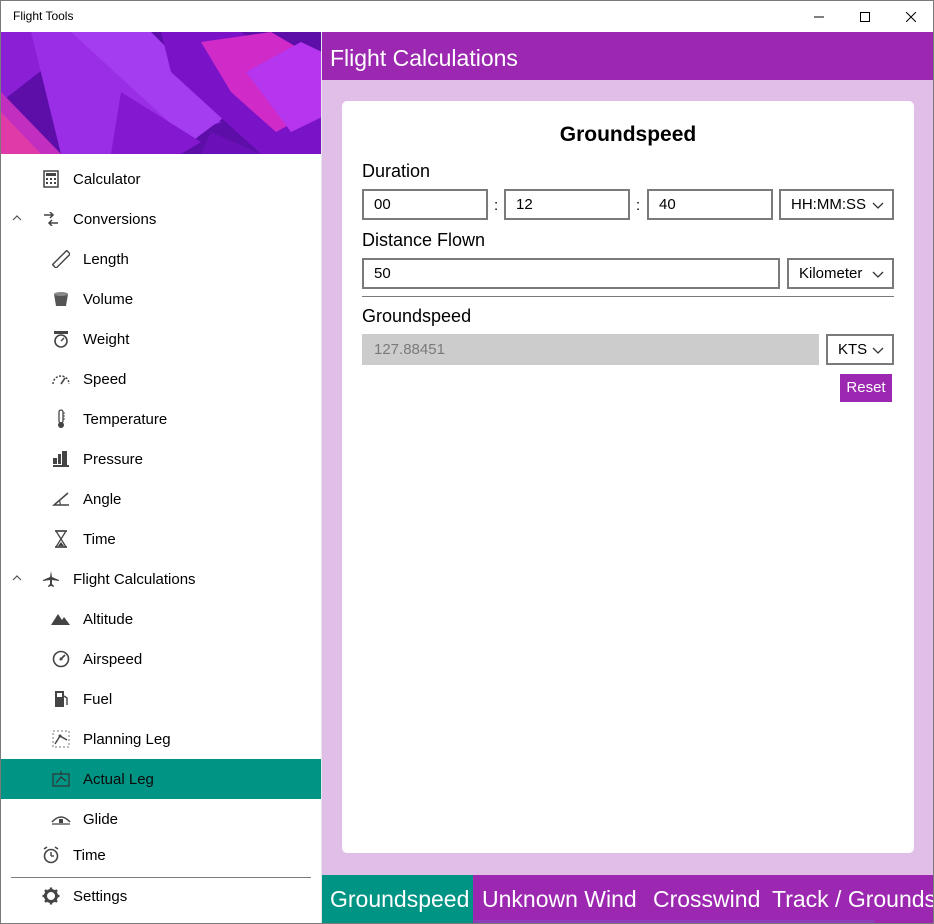  I want to click on conversions-icon, so click(51, 219).